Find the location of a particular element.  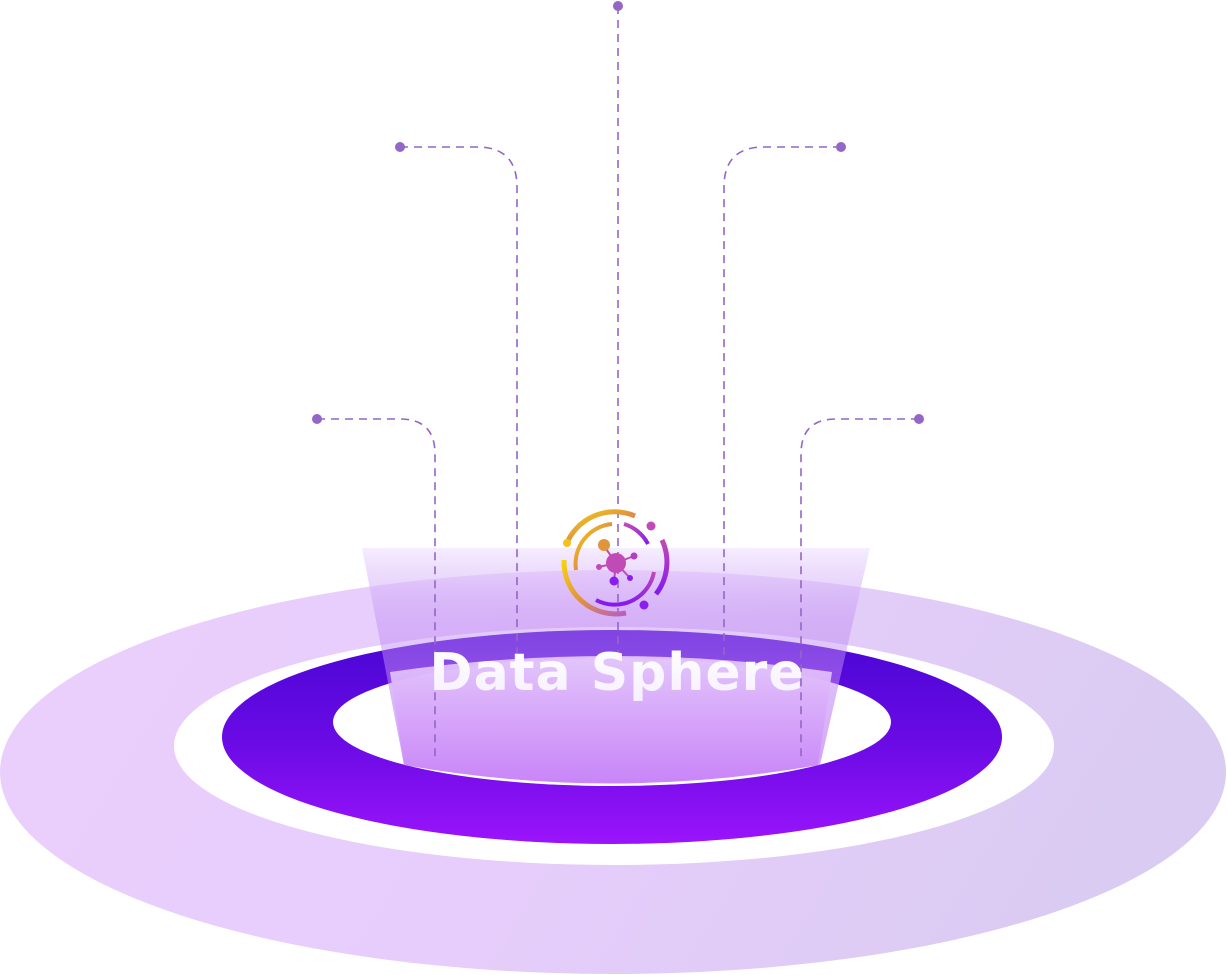

connector-node-left-lower is located at coordinates (317, 419).